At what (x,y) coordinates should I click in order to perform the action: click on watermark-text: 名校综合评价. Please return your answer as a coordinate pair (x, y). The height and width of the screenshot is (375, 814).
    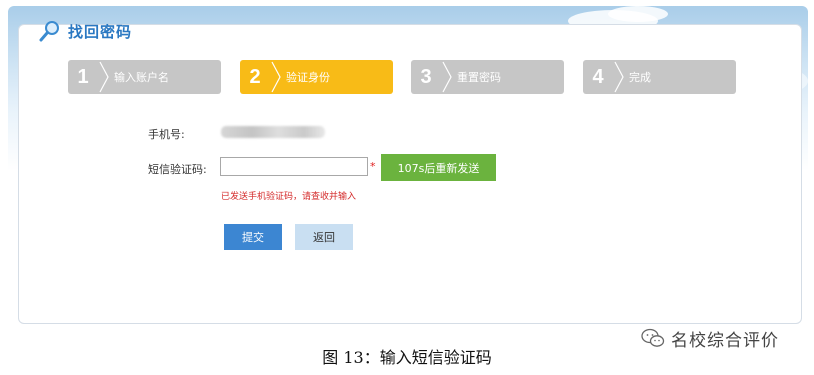
    Looking at the image, I should click on (725, 341).